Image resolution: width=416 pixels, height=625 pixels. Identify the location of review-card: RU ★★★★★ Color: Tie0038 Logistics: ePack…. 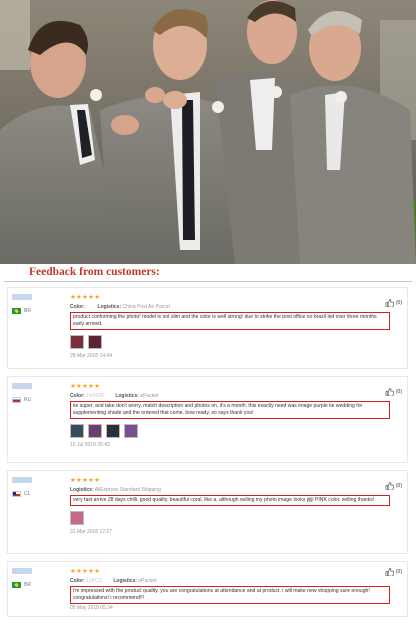
(207, 419).